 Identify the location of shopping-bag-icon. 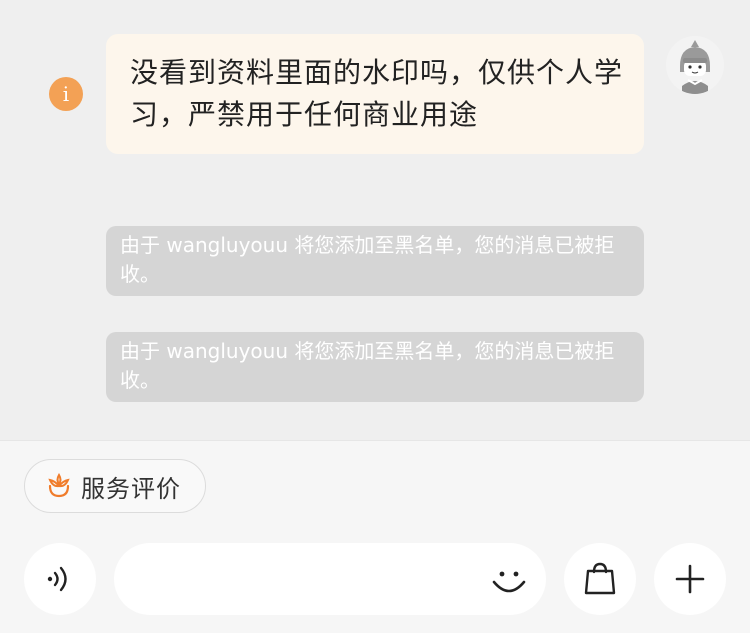
(600, 578).